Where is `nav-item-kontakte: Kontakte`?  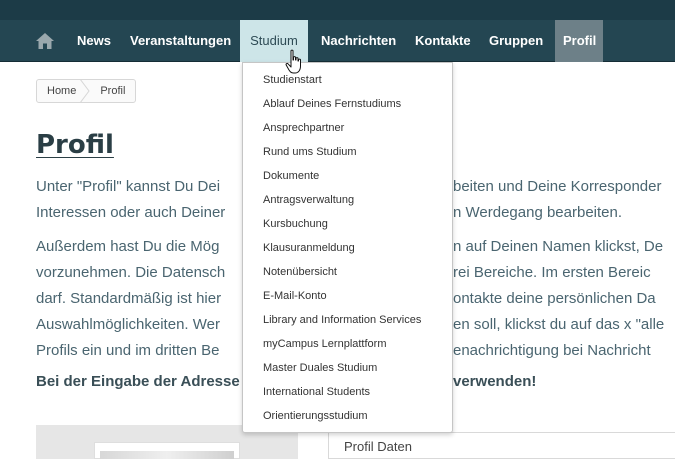 nav-item-kontakte: Kontakte is located at coordinates (443, 41).